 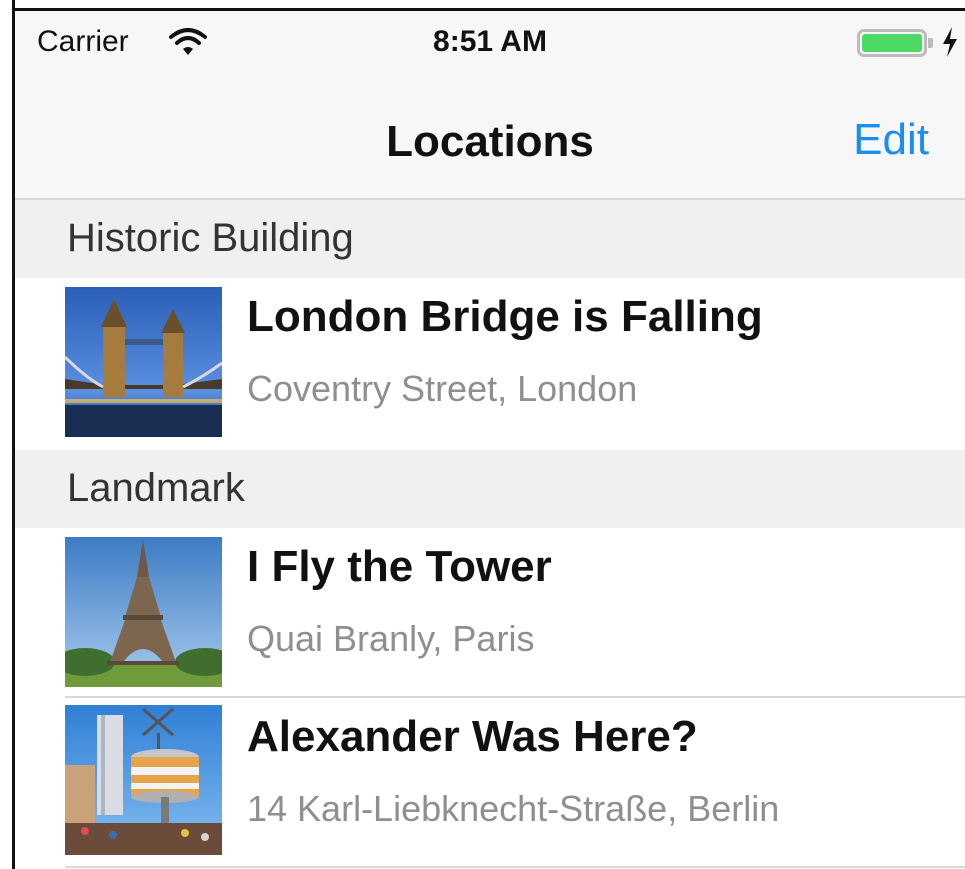 I want to click on charging-bolt-icon, so click(x=950, y=42).